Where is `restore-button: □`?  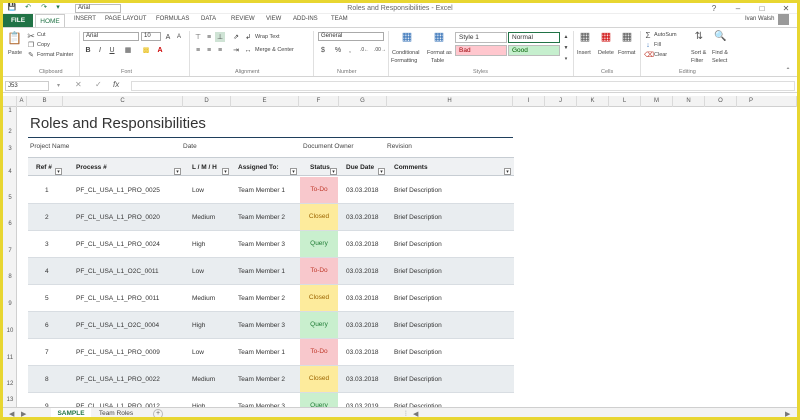 restore-button: □ is located at coordinates (762, 8).